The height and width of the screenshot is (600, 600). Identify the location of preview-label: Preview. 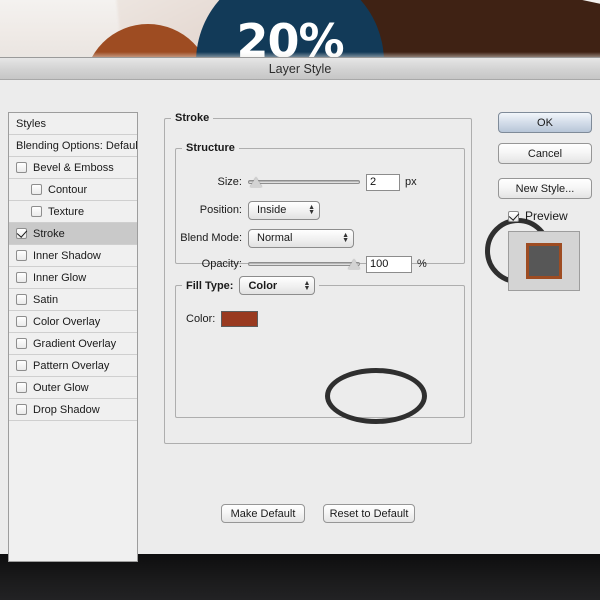
(546, 216).